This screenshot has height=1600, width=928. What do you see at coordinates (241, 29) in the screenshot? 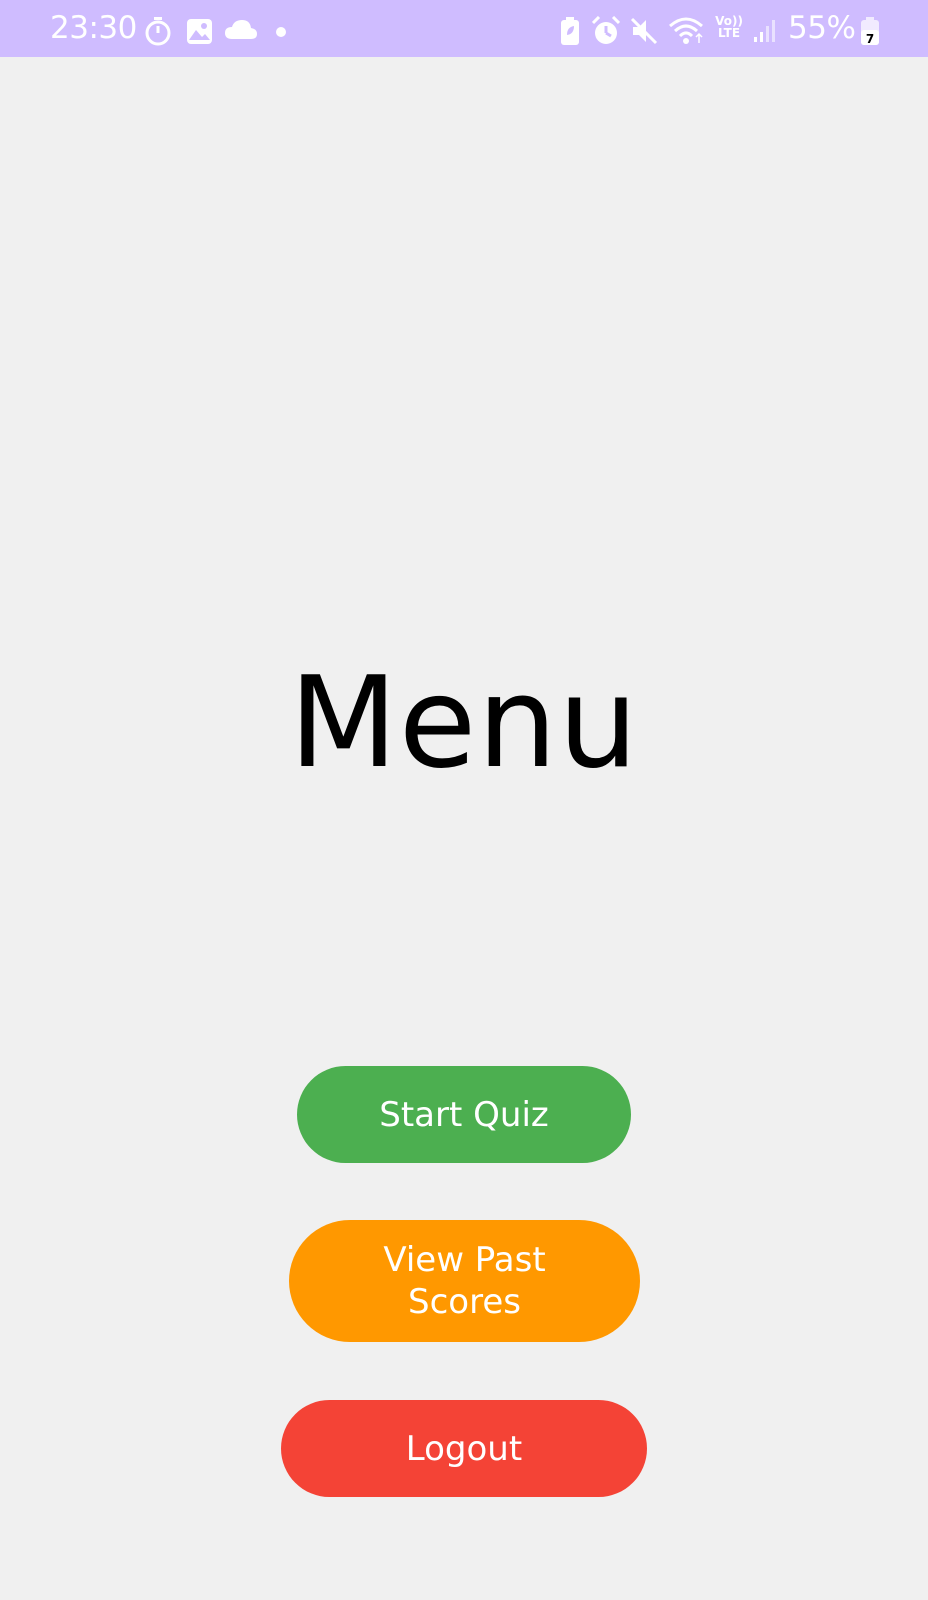
I see `cloud-icon` at bounding box center [241, 29].